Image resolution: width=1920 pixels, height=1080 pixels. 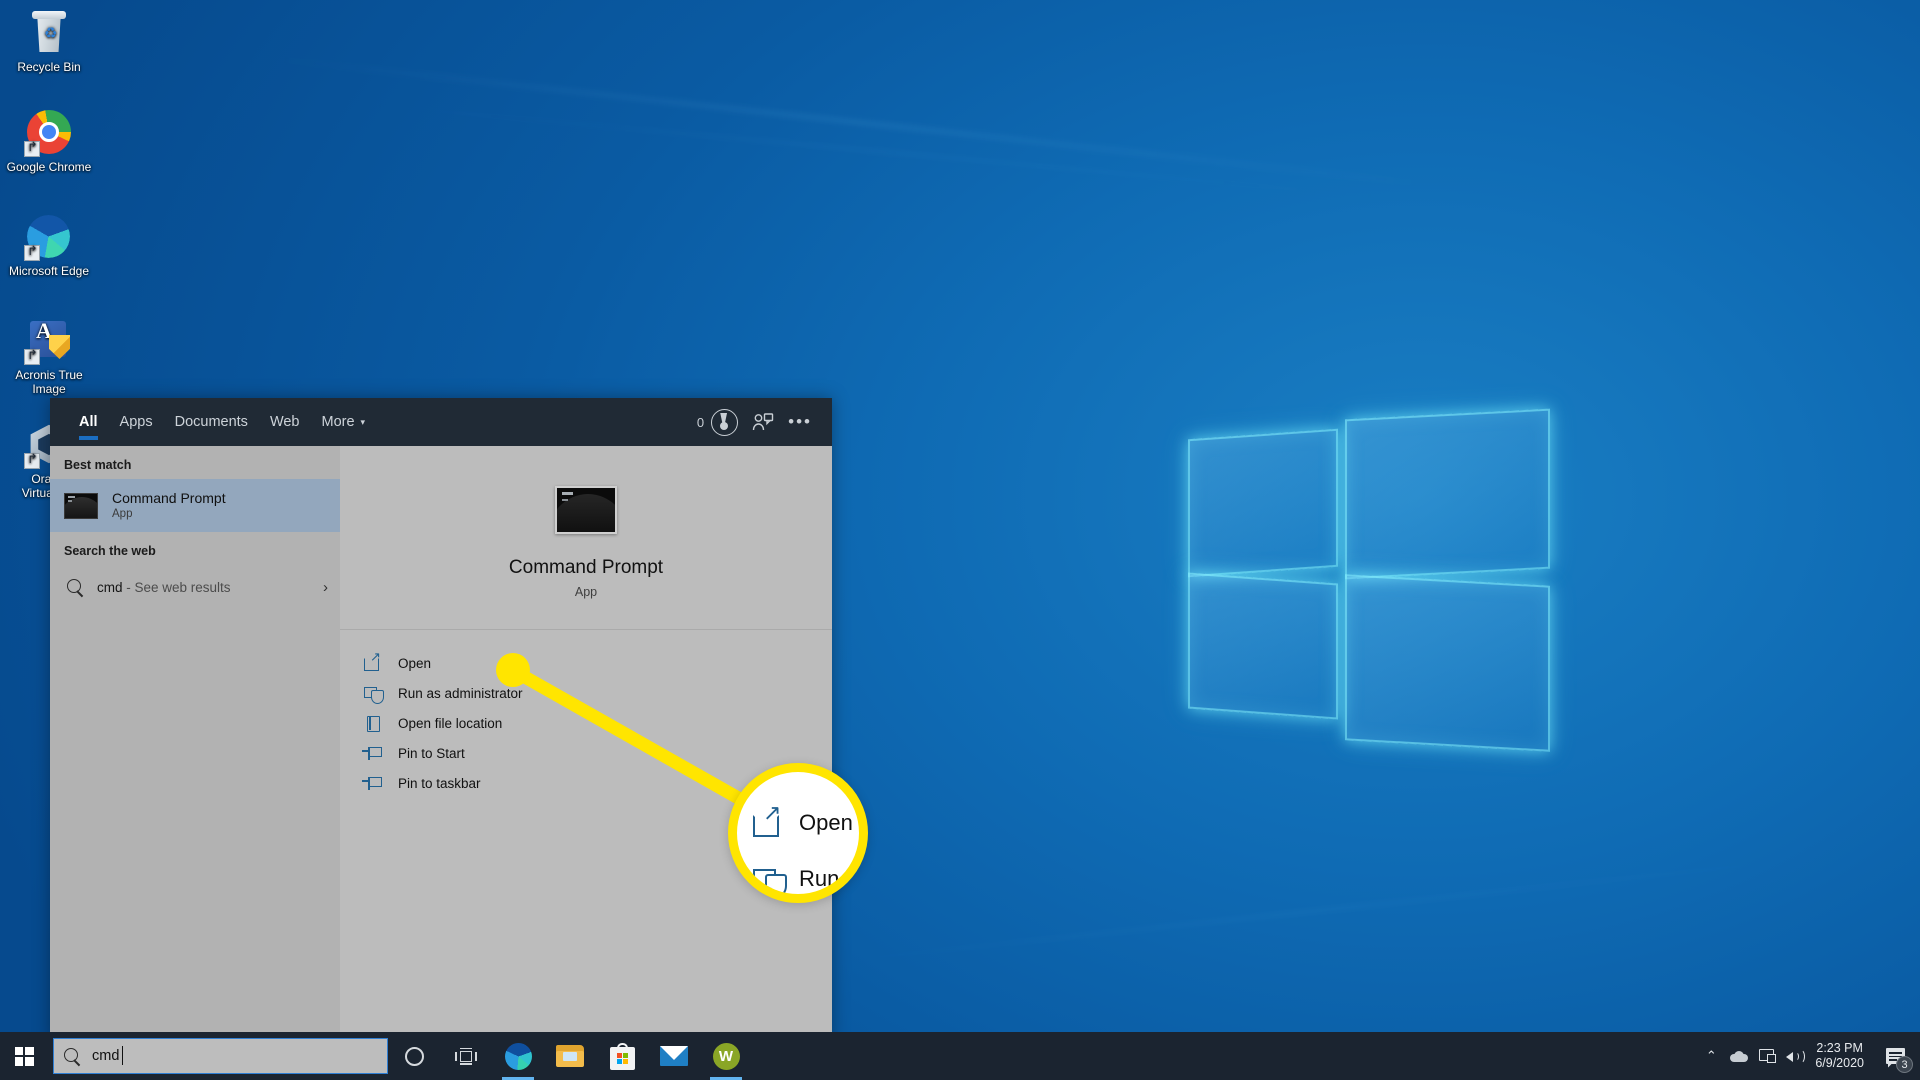 I want to click on action-run-as-administrator: Run as administrator, so click(x=586, y=693).